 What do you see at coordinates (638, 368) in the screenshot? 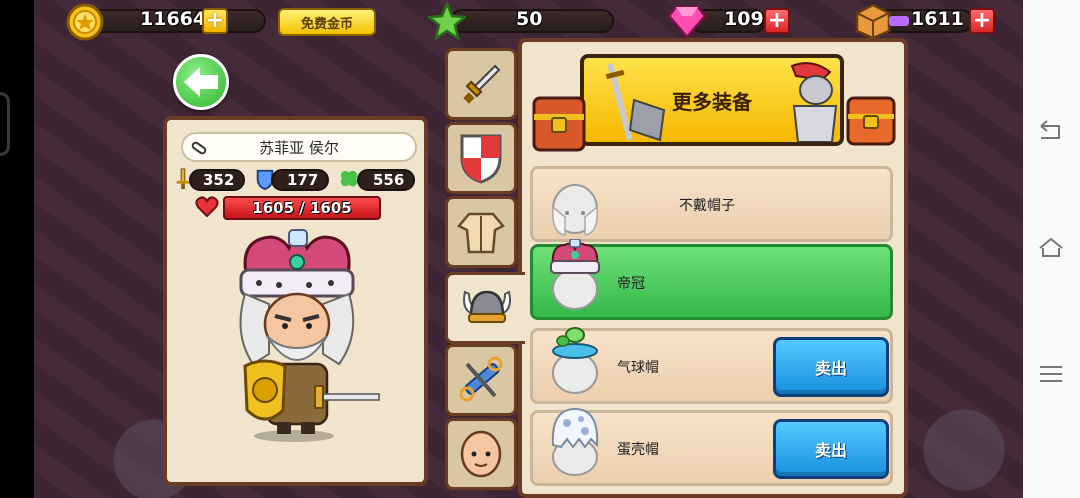
I see `item-label: 气球帽` at bounding box center [638, 368].